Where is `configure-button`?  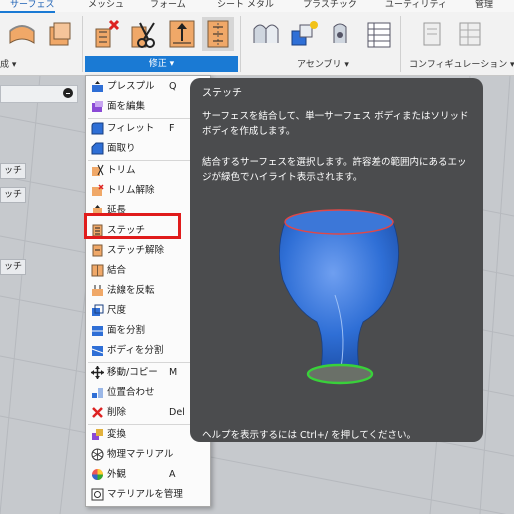 configure-button is located at coordinates (432, 34).